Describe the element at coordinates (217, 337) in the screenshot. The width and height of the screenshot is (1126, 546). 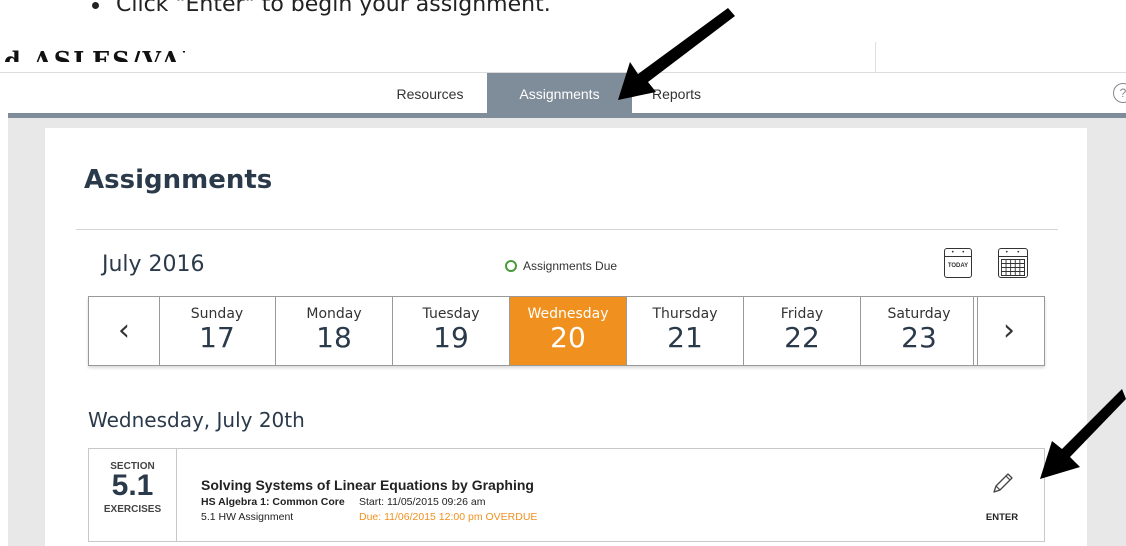
I see `day-number: 17` at that location.